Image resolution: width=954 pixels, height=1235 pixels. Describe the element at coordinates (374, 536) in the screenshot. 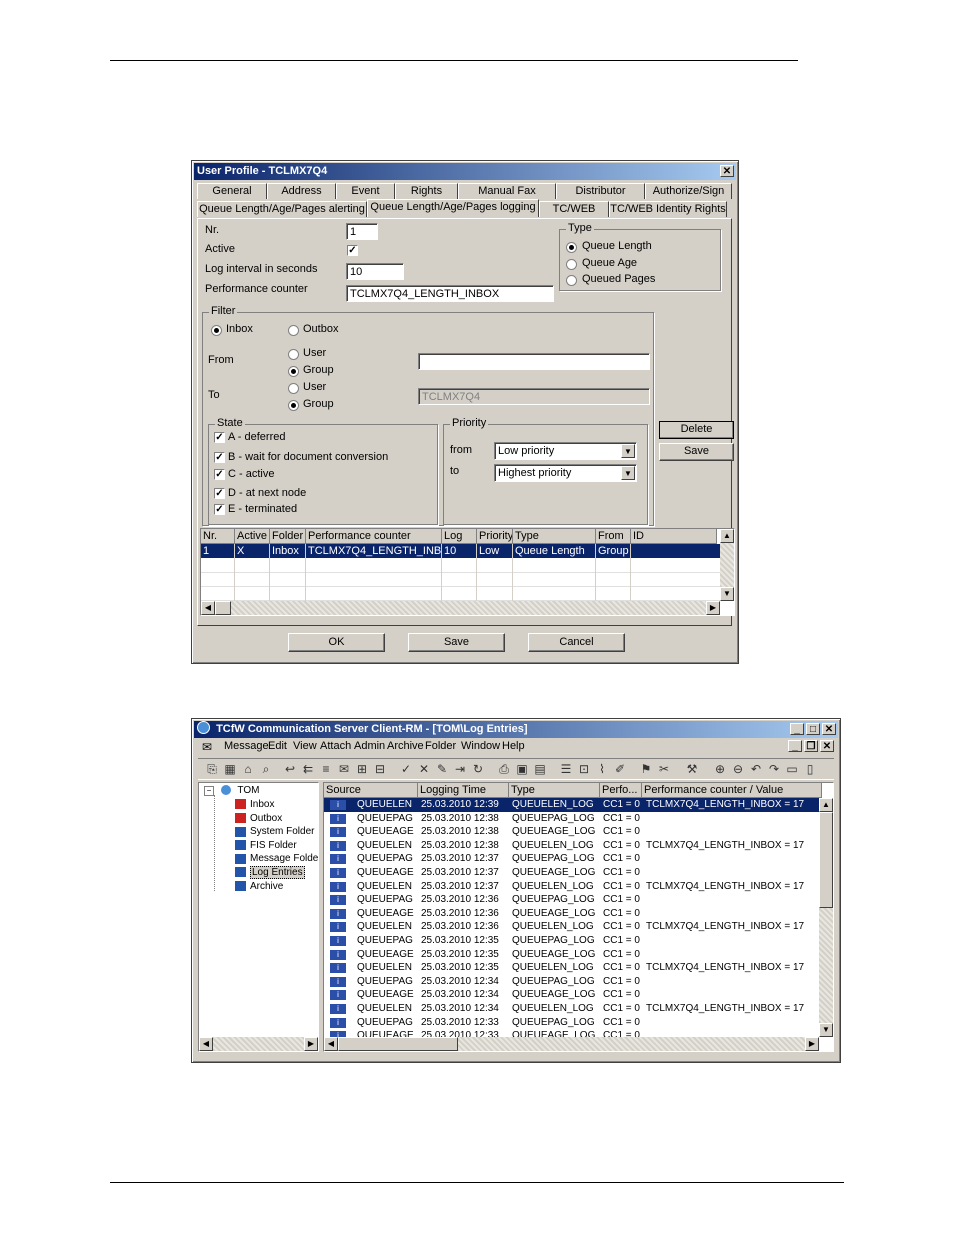

I see `grid-header-3: Performance counter` at that location.